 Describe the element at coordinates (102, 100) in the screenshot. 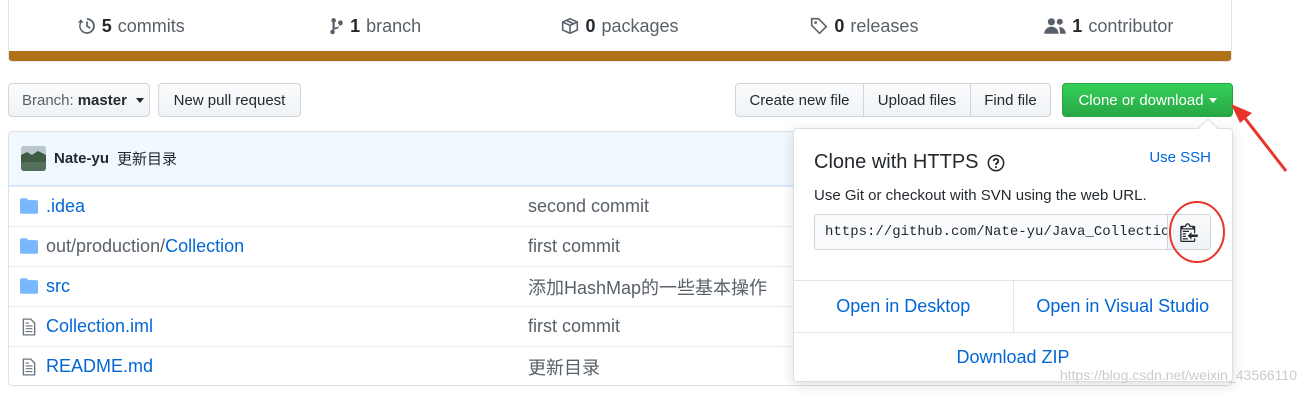

I see `branch-name: master` at that location.